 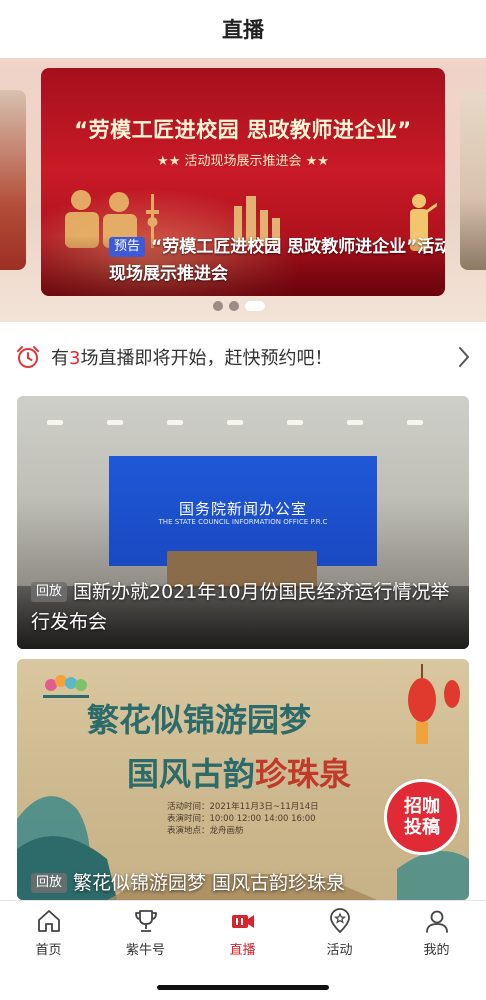 I want to click on tab-live: 直播, so click(x=242, y=932).